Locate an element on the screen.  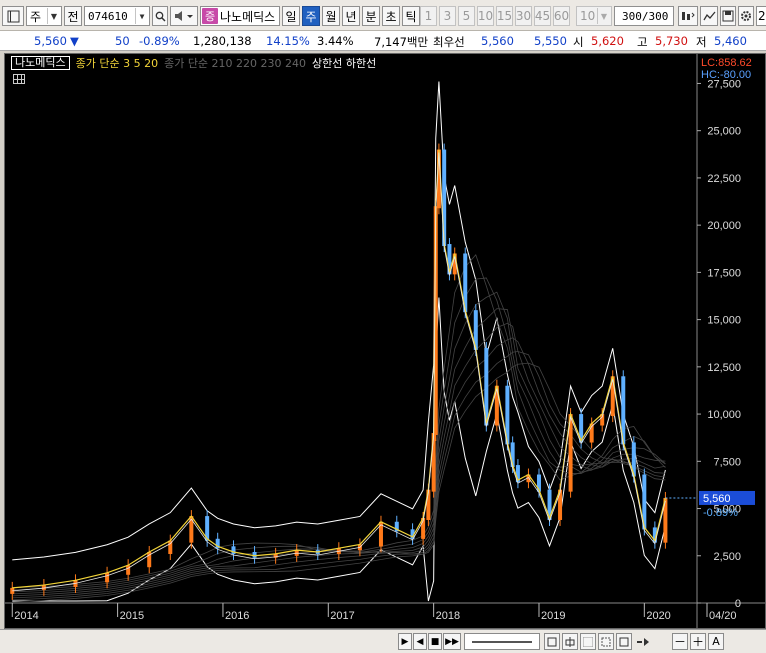
settings-tools-icon is located at coordinates (688, 16).